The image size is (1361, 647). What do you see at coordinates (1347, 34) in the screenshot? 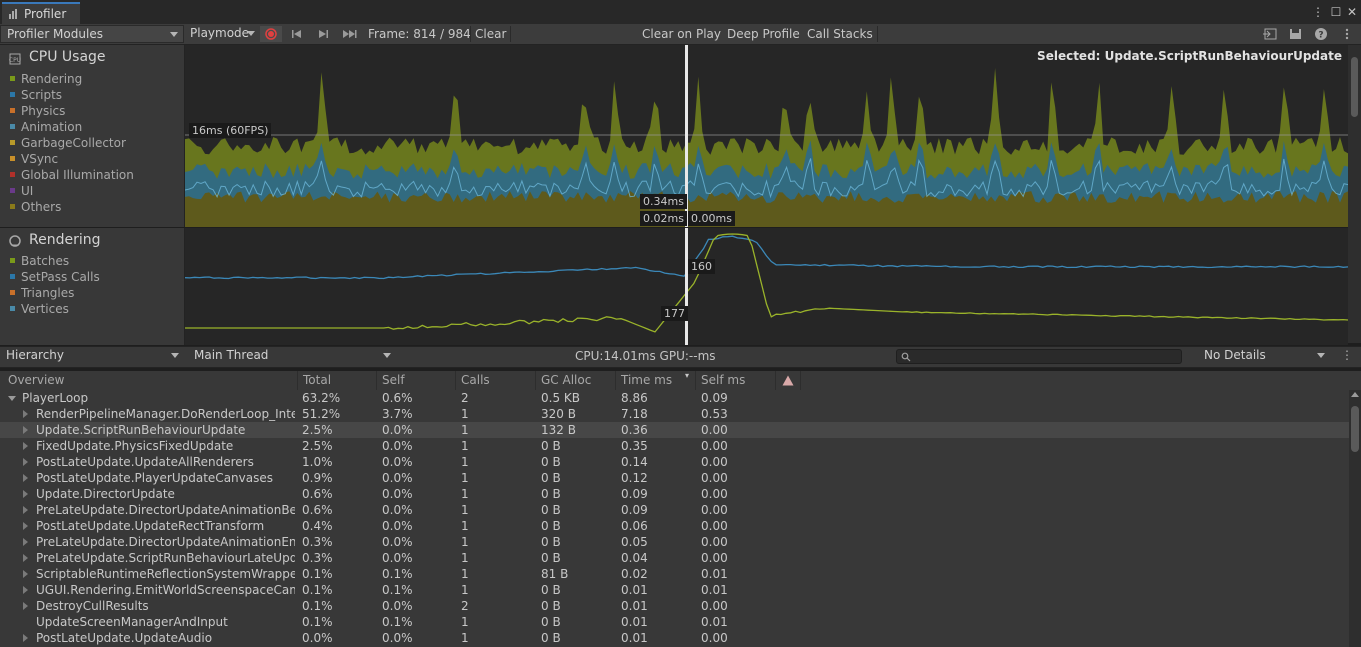
I see `options-menu-button` at bounding box center [1347, 34].